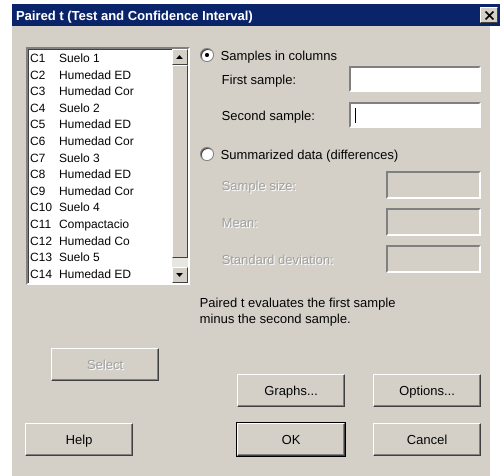 The image size is (500, 476). I want to click on field-label: Second sample:, so click(268, 115).